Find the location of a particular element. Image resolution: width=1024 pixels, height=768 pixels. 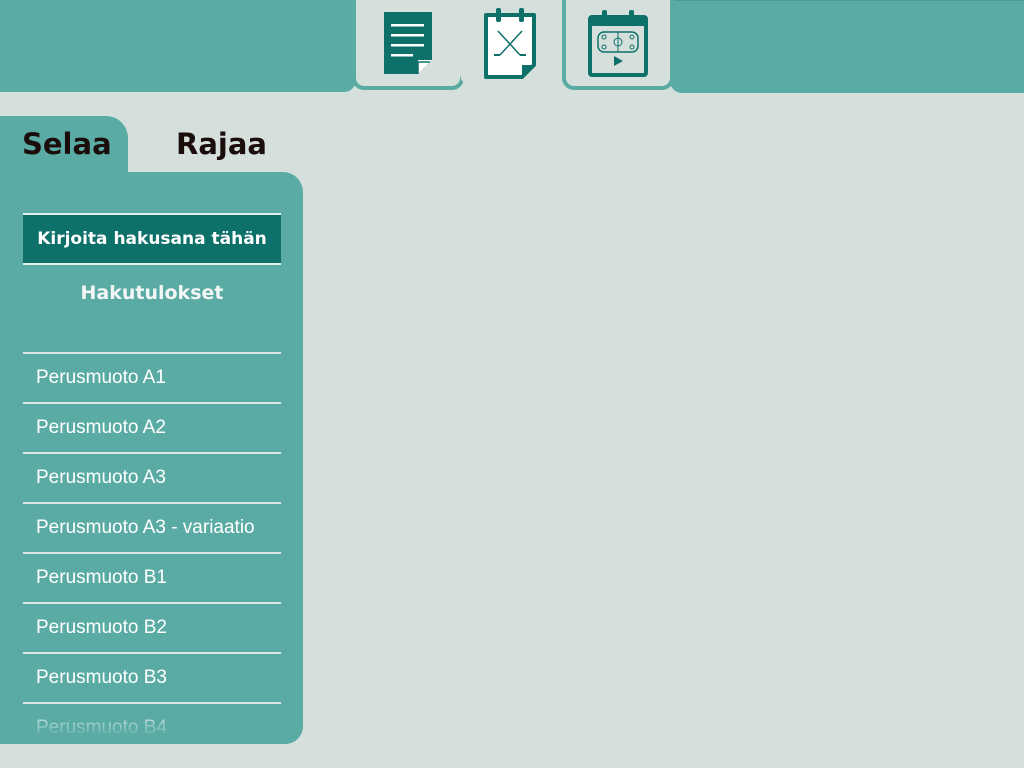

list-item: Perusmuoto A2 is located at coordinates (152, 429).